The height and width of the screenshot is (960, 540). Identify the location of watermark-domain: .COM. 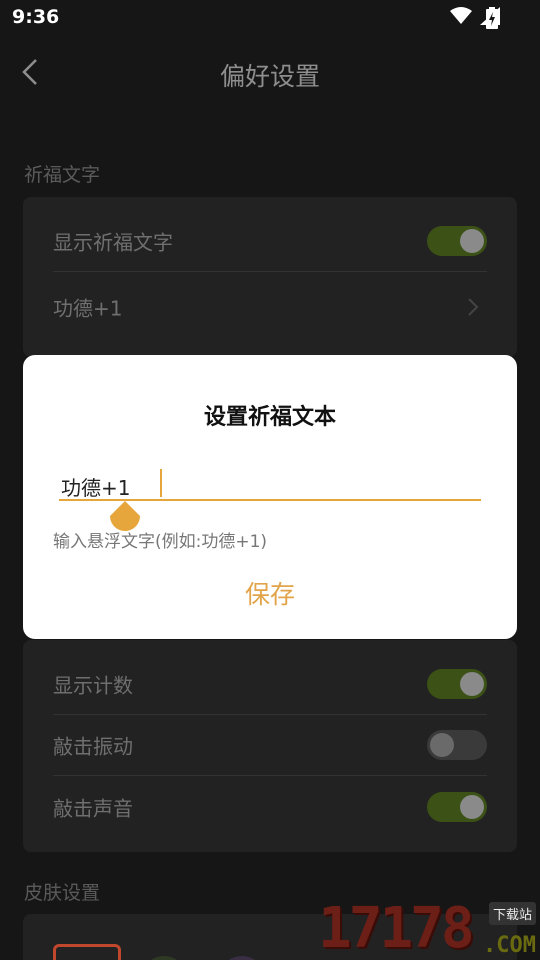
(509, 945).